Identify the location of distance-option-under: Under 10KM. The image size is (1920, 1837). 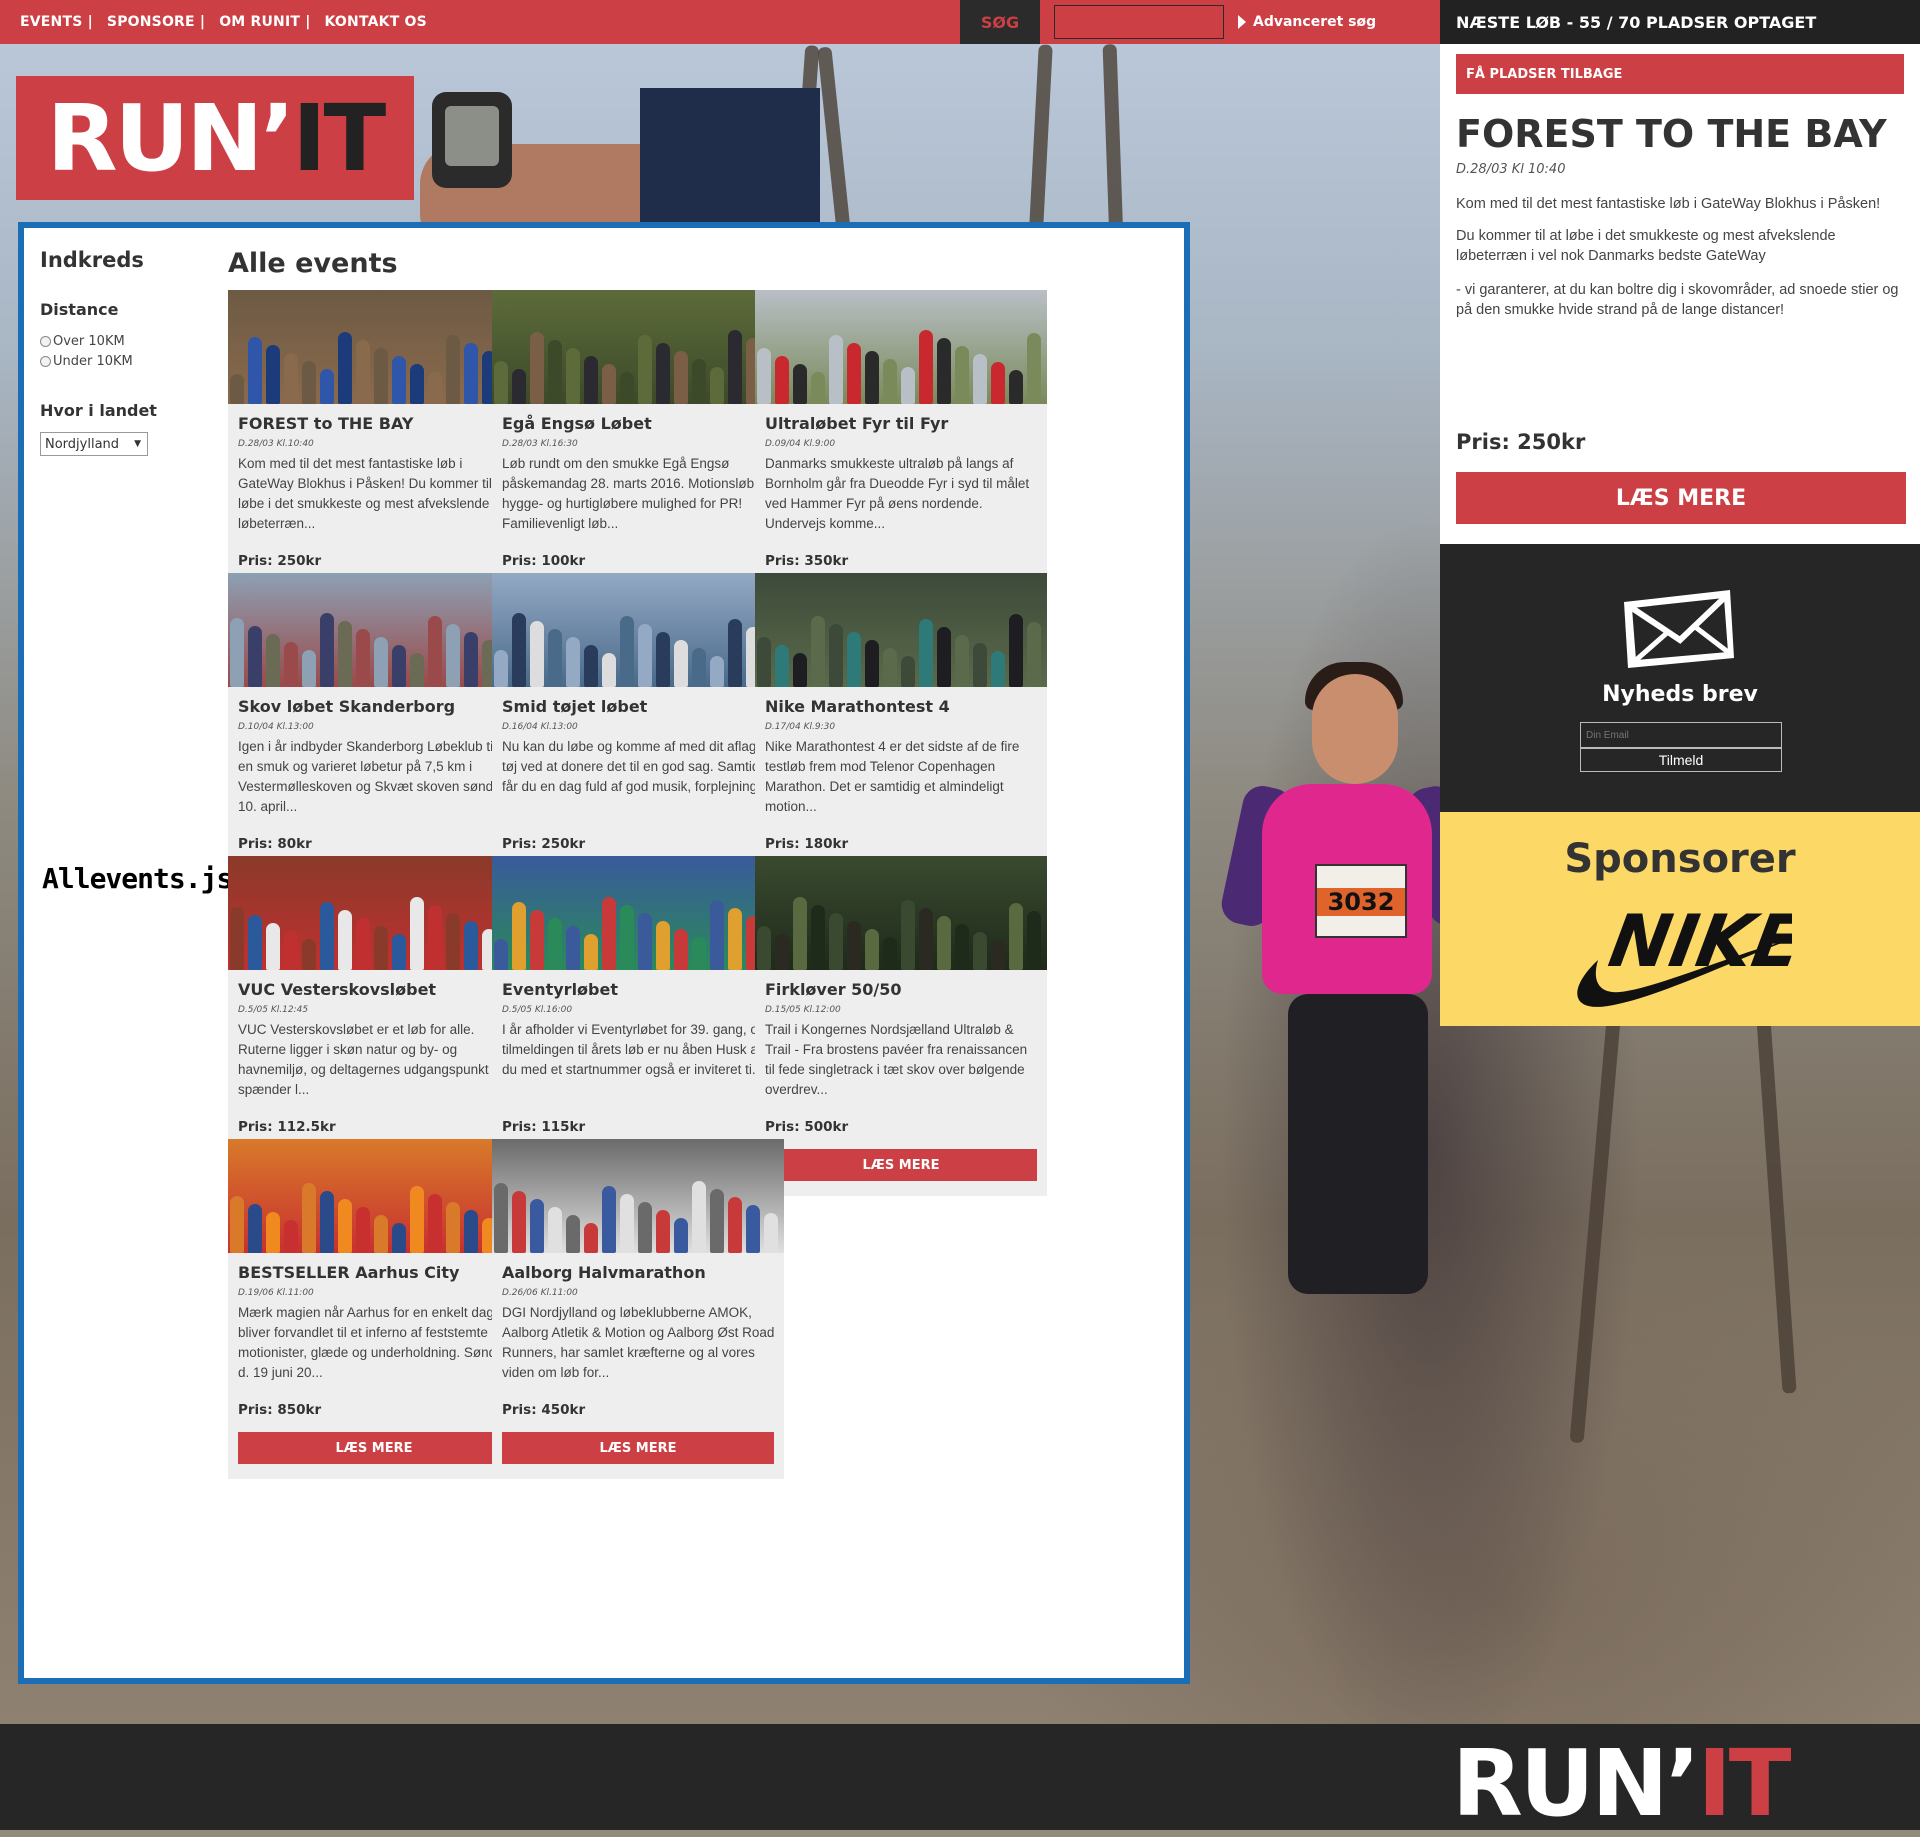
(125, 361).